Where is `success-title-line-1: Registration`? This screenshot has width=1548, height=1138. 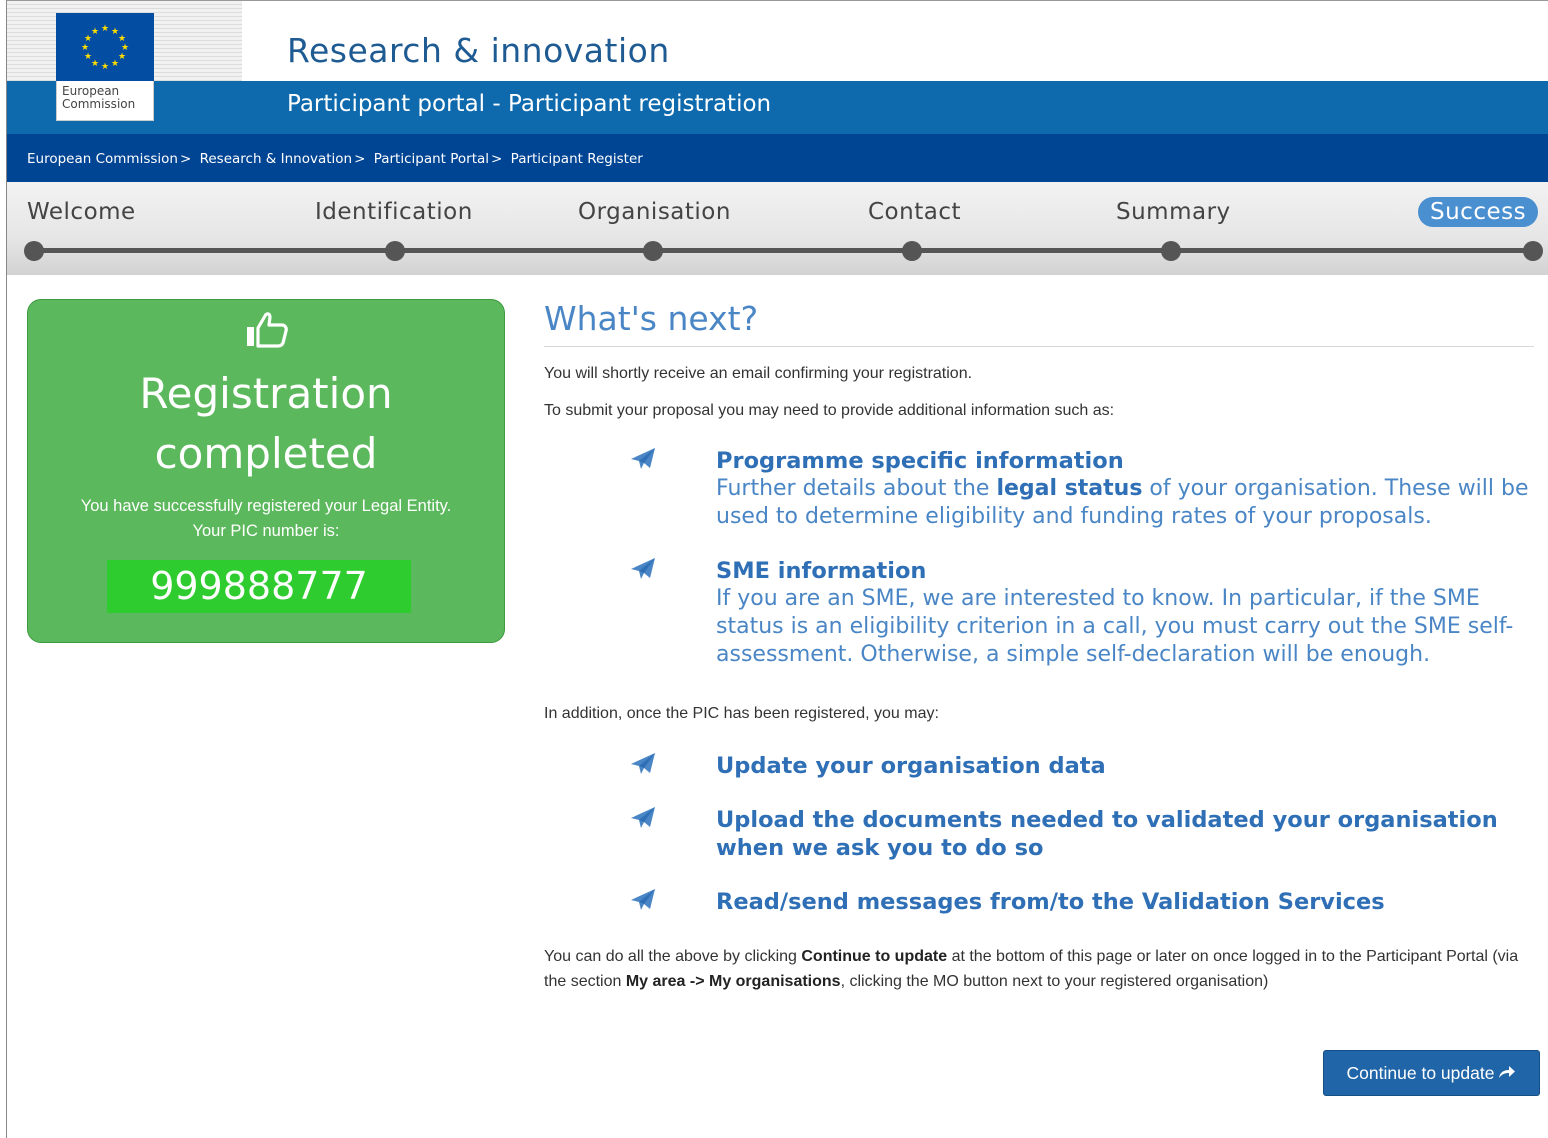 success-title-line-1: Registration is located at coordinates (266, 393).